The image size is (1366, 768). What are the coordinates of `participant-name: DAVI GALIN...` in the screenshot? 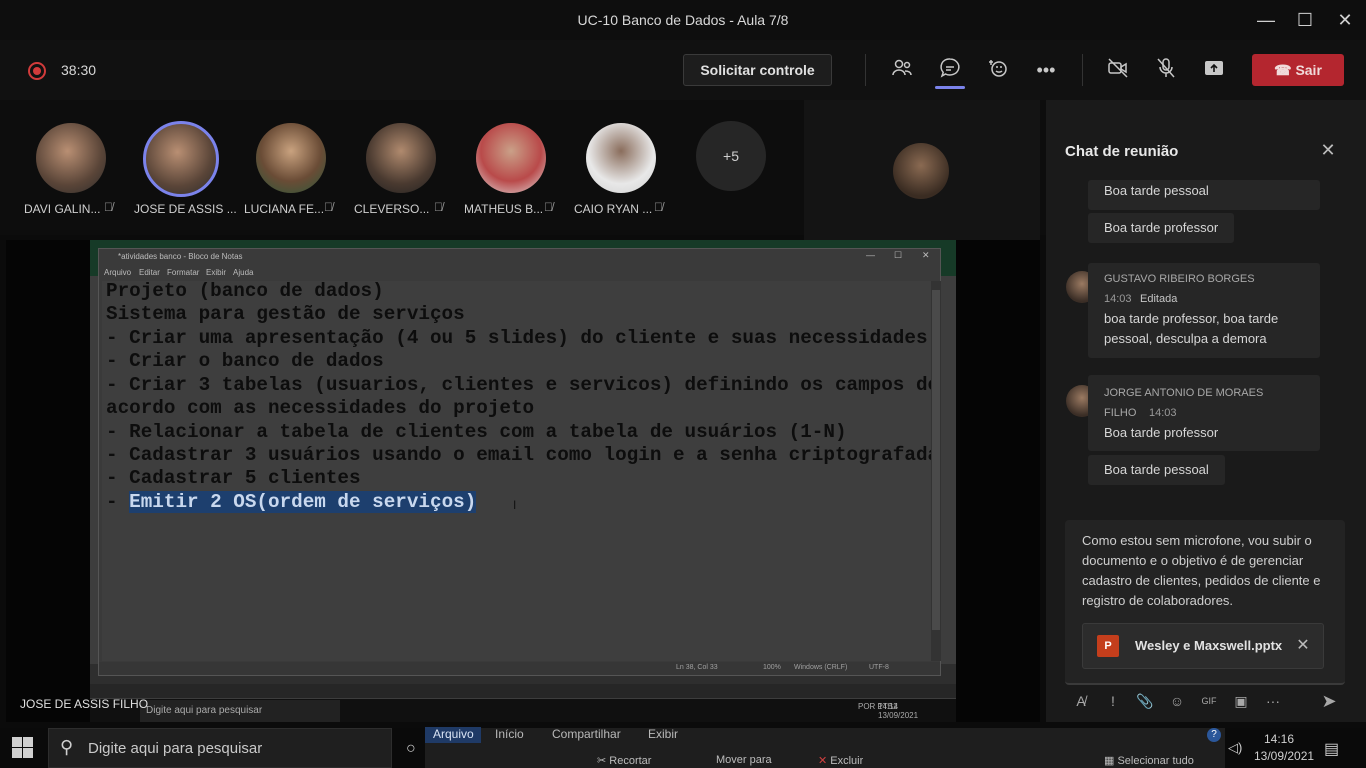 It's located at (62, 209).